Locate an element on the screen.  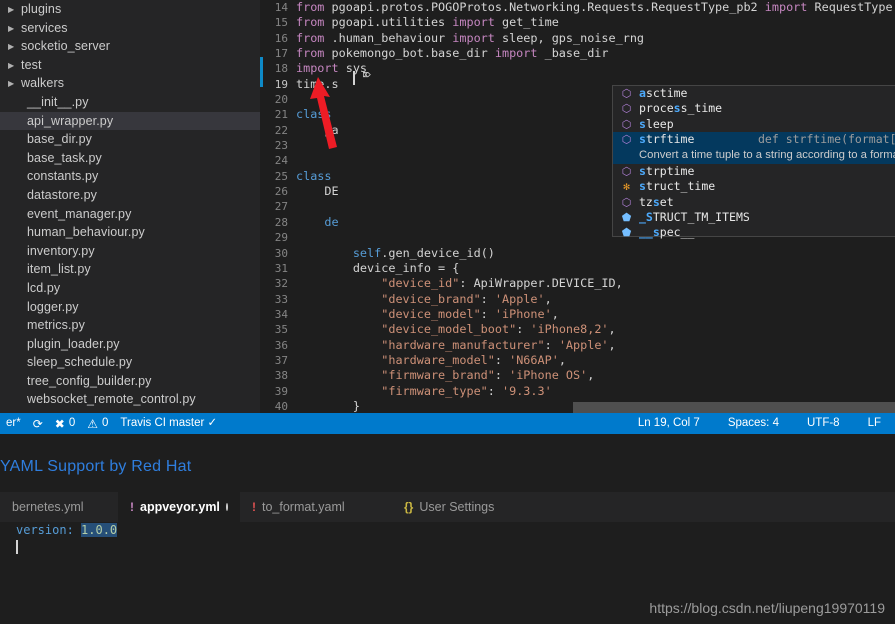
branch-label-label: er* is located at coordinates (13, 423).